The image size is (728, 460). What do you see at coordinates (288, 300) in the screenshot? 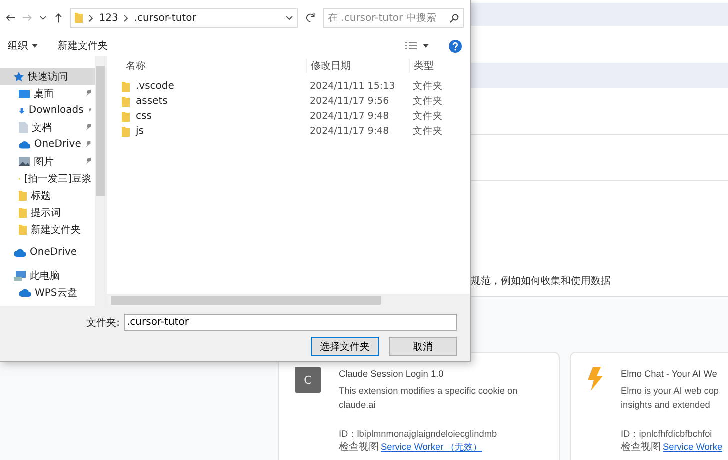
I see `horizontal-scrollbar` at bounding box center [288, 300].